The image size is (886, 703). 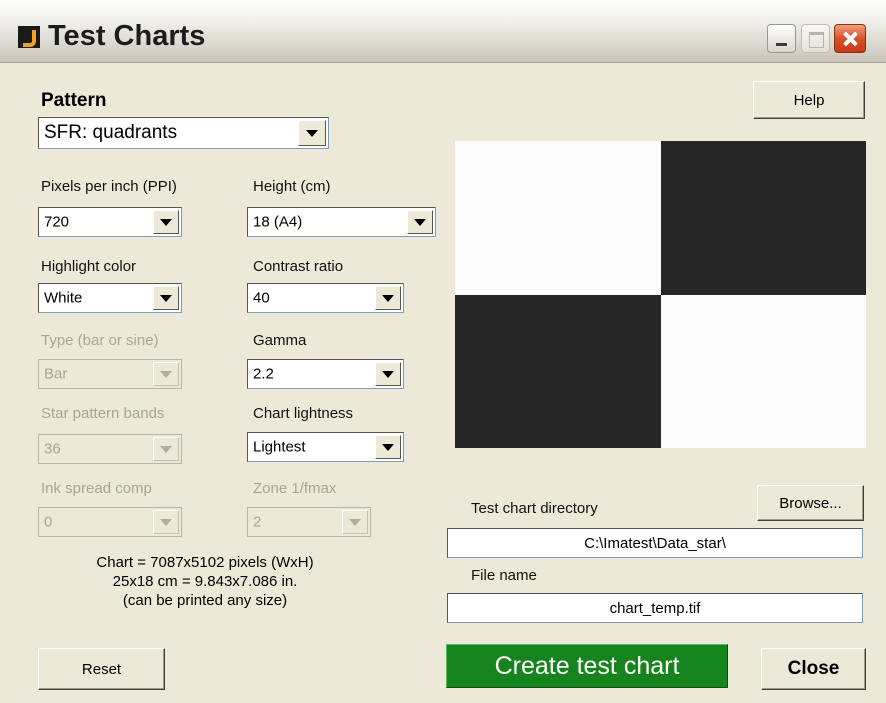 I want to click on contrast-ratio-dropdown: 40, so click(x=325, y=298).